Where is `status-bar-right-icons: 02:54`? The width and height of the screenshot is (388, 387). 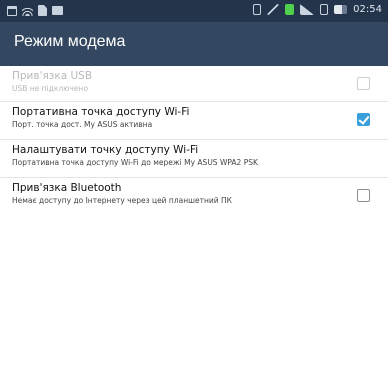 status-bar-right-icons: 02:54 is located at coordinates (317, 9).